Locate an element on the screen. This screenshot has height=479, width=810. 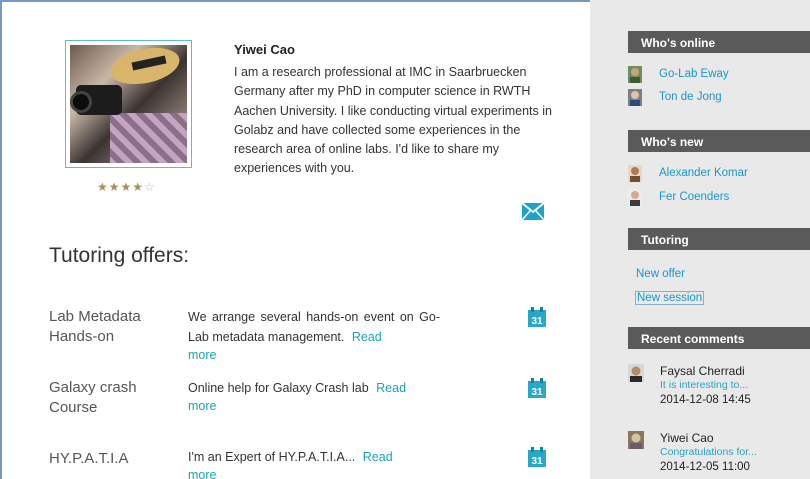
recent-comments-header: Recent comments is located at coordinates (719, 338).